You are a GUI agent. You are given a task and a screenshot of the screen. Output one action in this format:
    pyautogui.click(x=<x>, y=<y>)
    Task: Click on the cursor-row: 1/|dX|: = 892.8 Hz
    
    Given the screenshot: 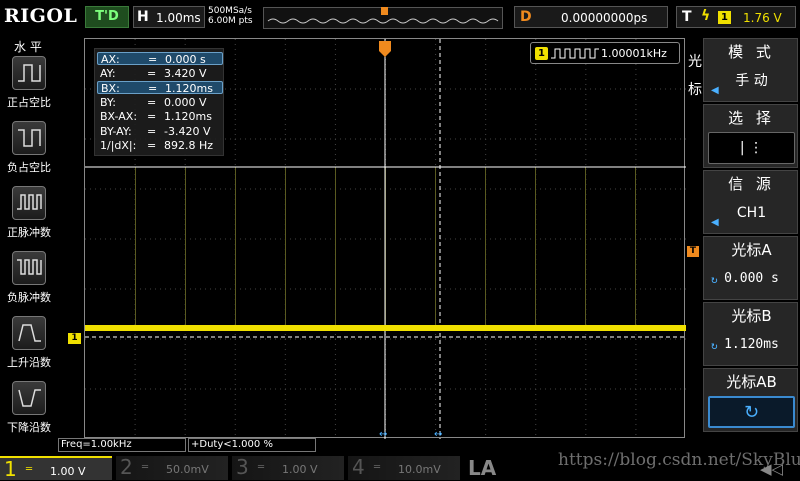 What is the action you would take?
    pyautogui.click(x=160, y=145)
    